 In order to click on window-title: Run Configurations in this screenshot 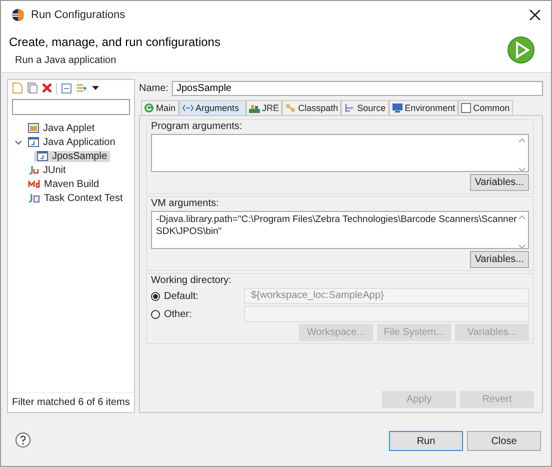, I will do `click(78, 14)`.